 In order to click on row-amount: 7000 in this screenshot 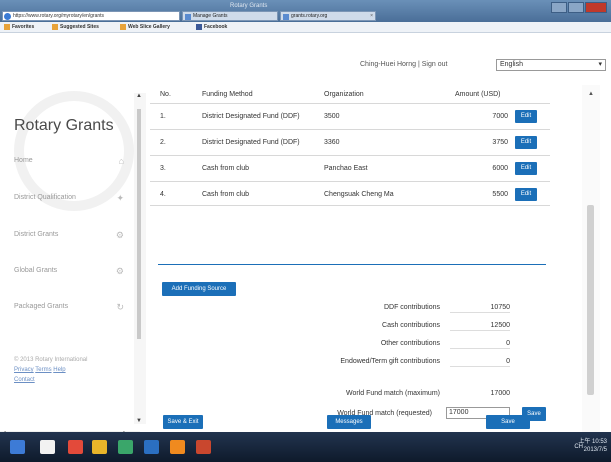, I will do `click(500, 116)`.